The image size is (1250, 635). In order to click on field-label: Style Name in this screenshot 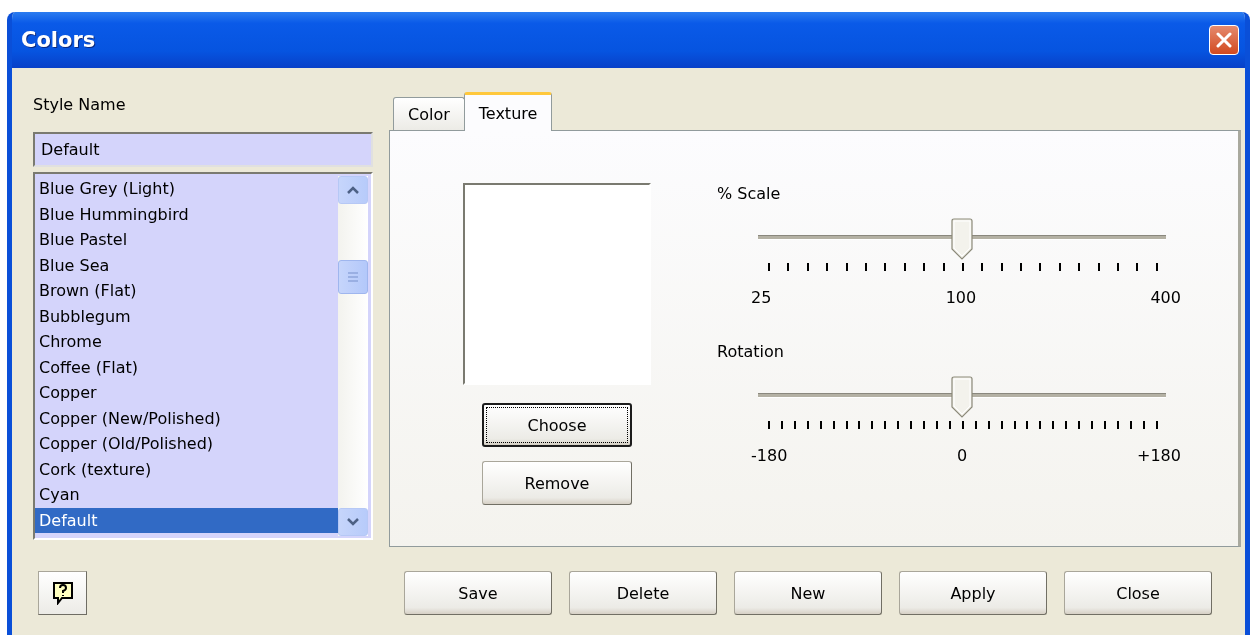, I will do `click(80, 105)`.